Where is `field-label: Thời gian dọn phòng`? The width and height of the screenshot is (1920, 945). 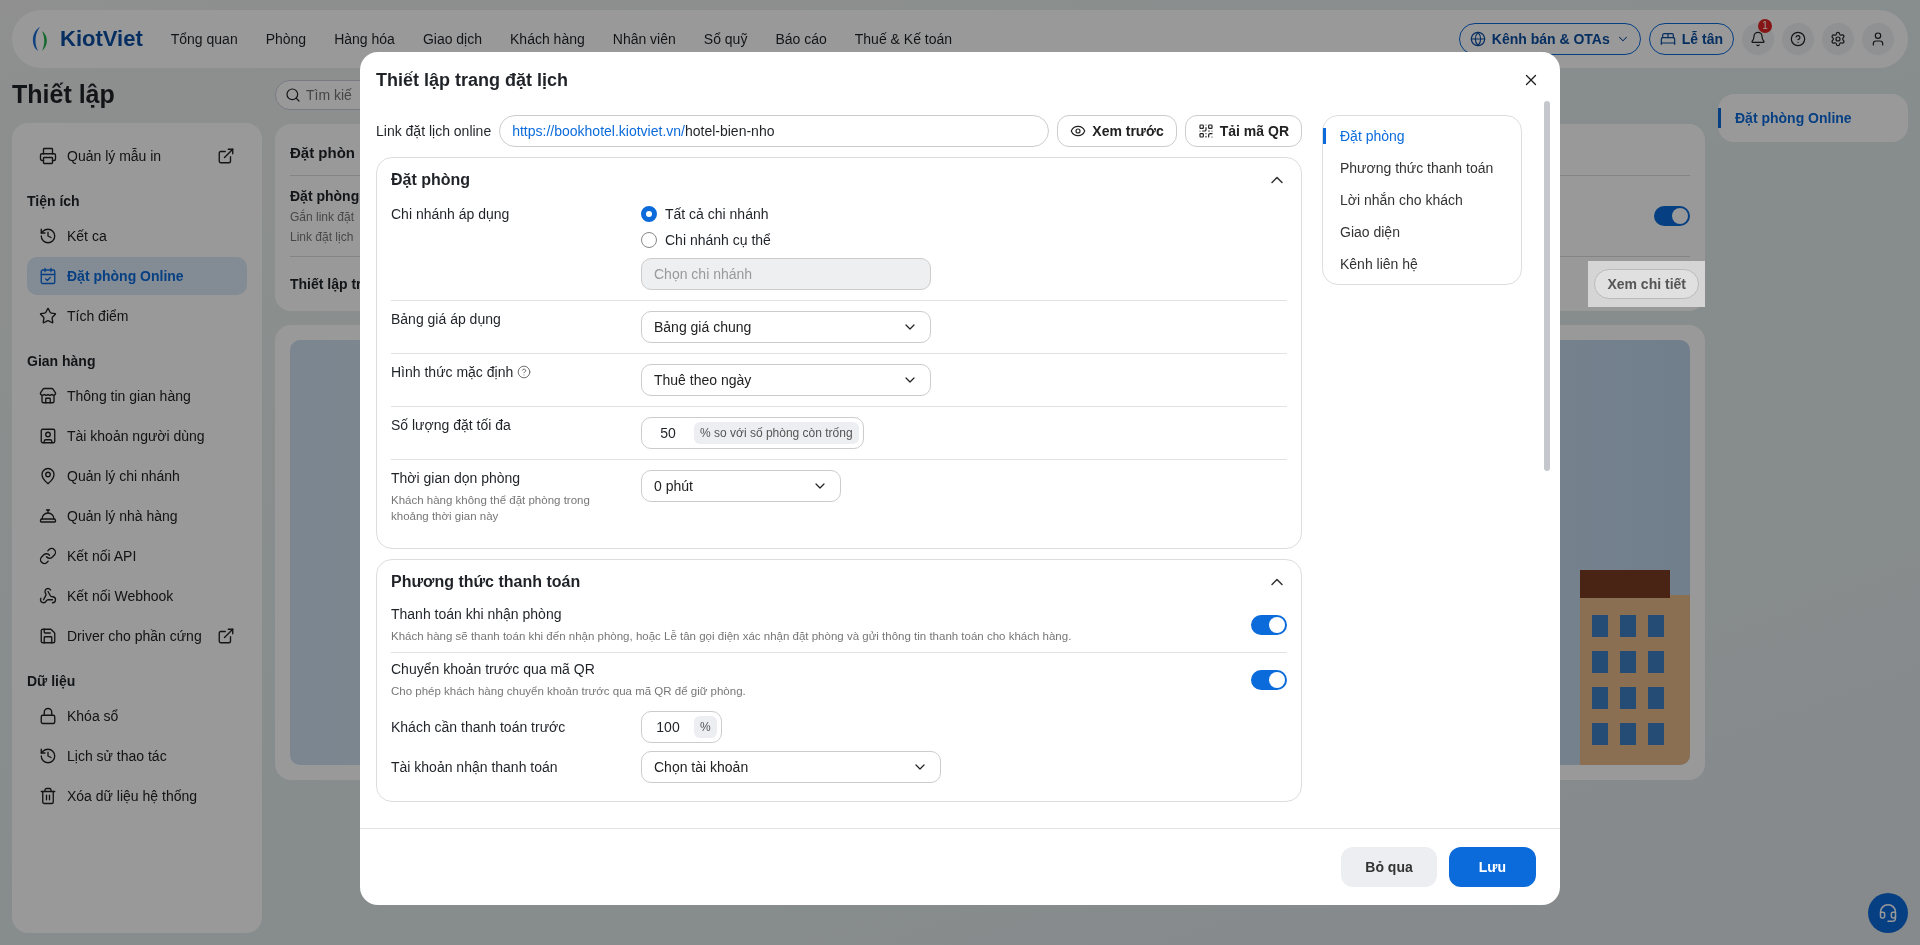 field-label: Thời gian dọn phòng is located at coordinates (456, 478).